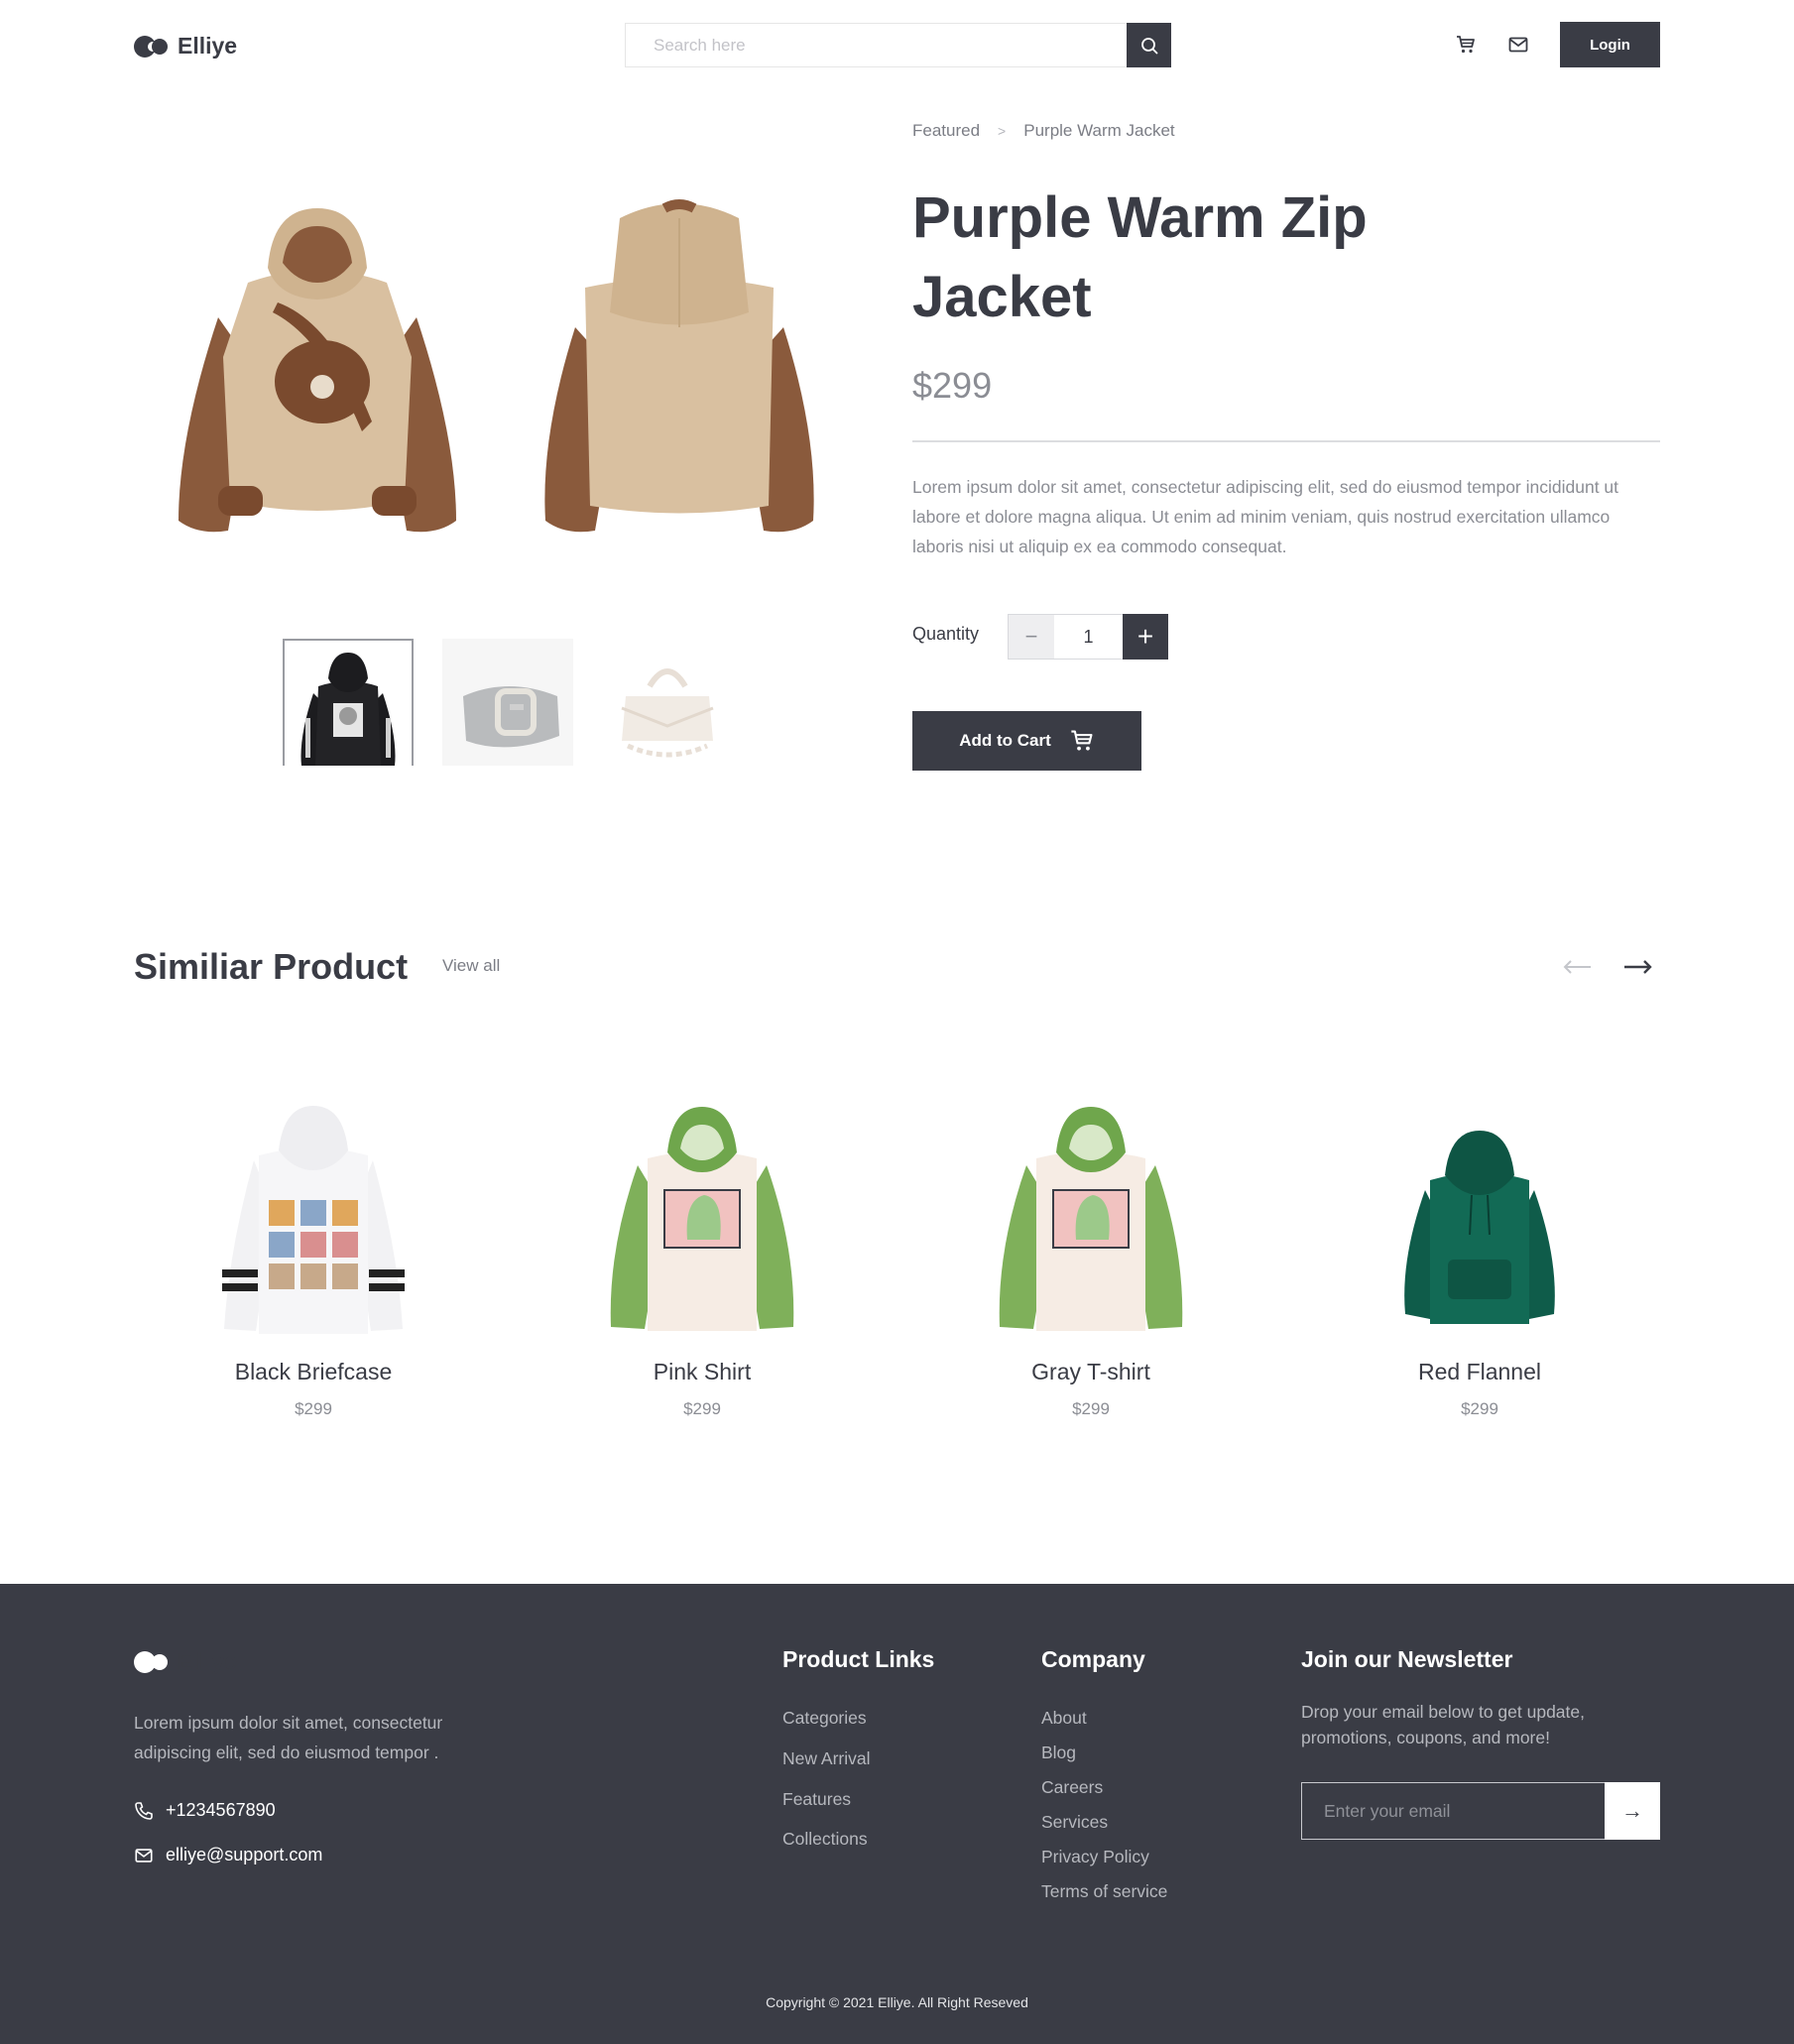 This screenshot has width=1794, height=2044. What do you see at coordinates (1005, 740) in the screenshot?
I see `add-to-cart-label: Add to Cart` at bounding box center [1005, 740].